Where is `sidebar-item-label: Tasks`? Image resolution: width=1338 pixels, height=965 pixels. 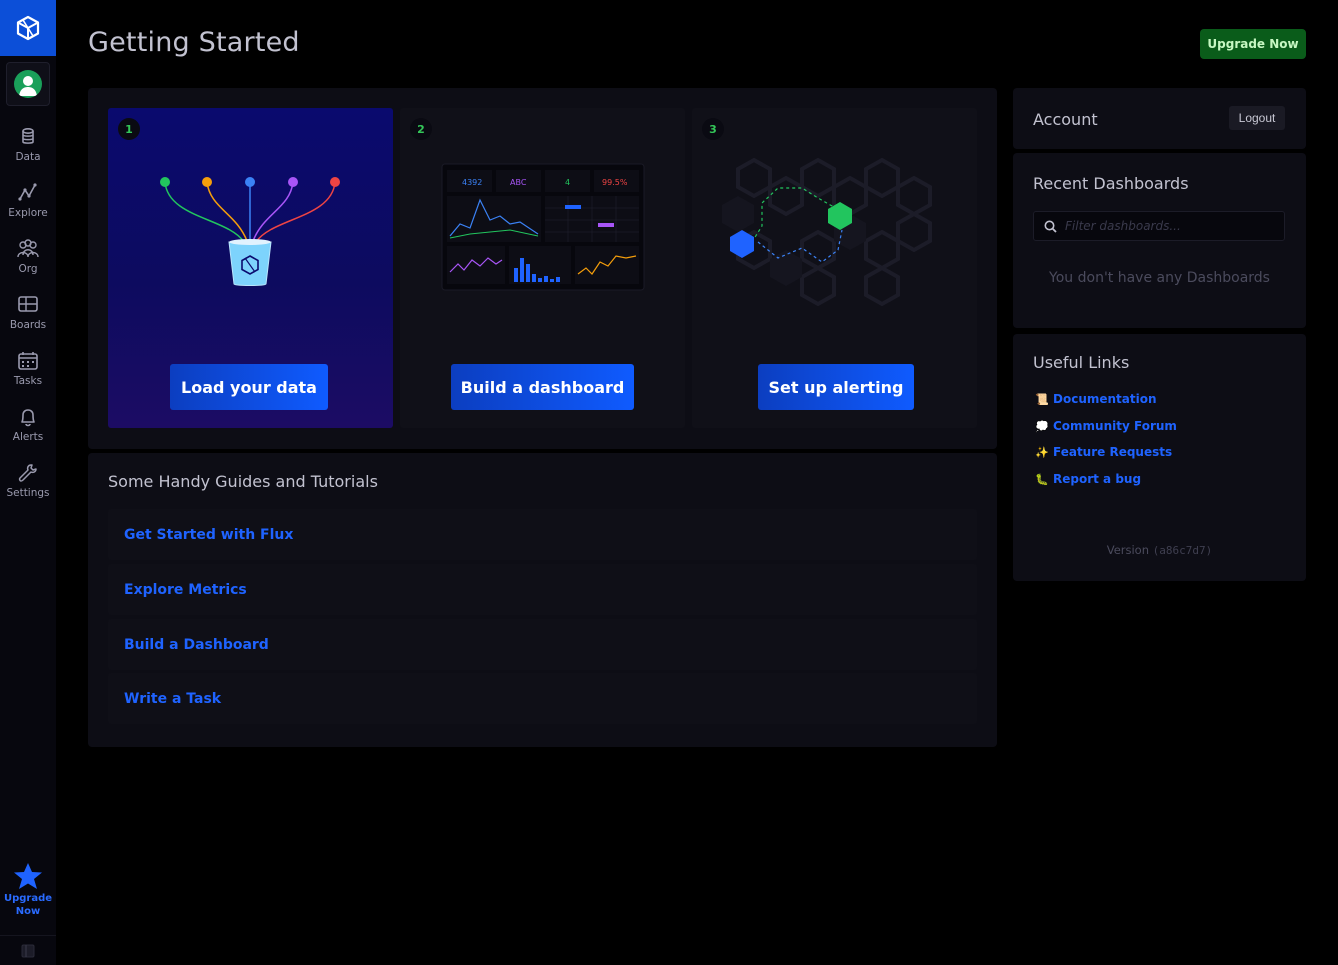 sidebar-item-label: Tasks is located at coordinates (28, 381).